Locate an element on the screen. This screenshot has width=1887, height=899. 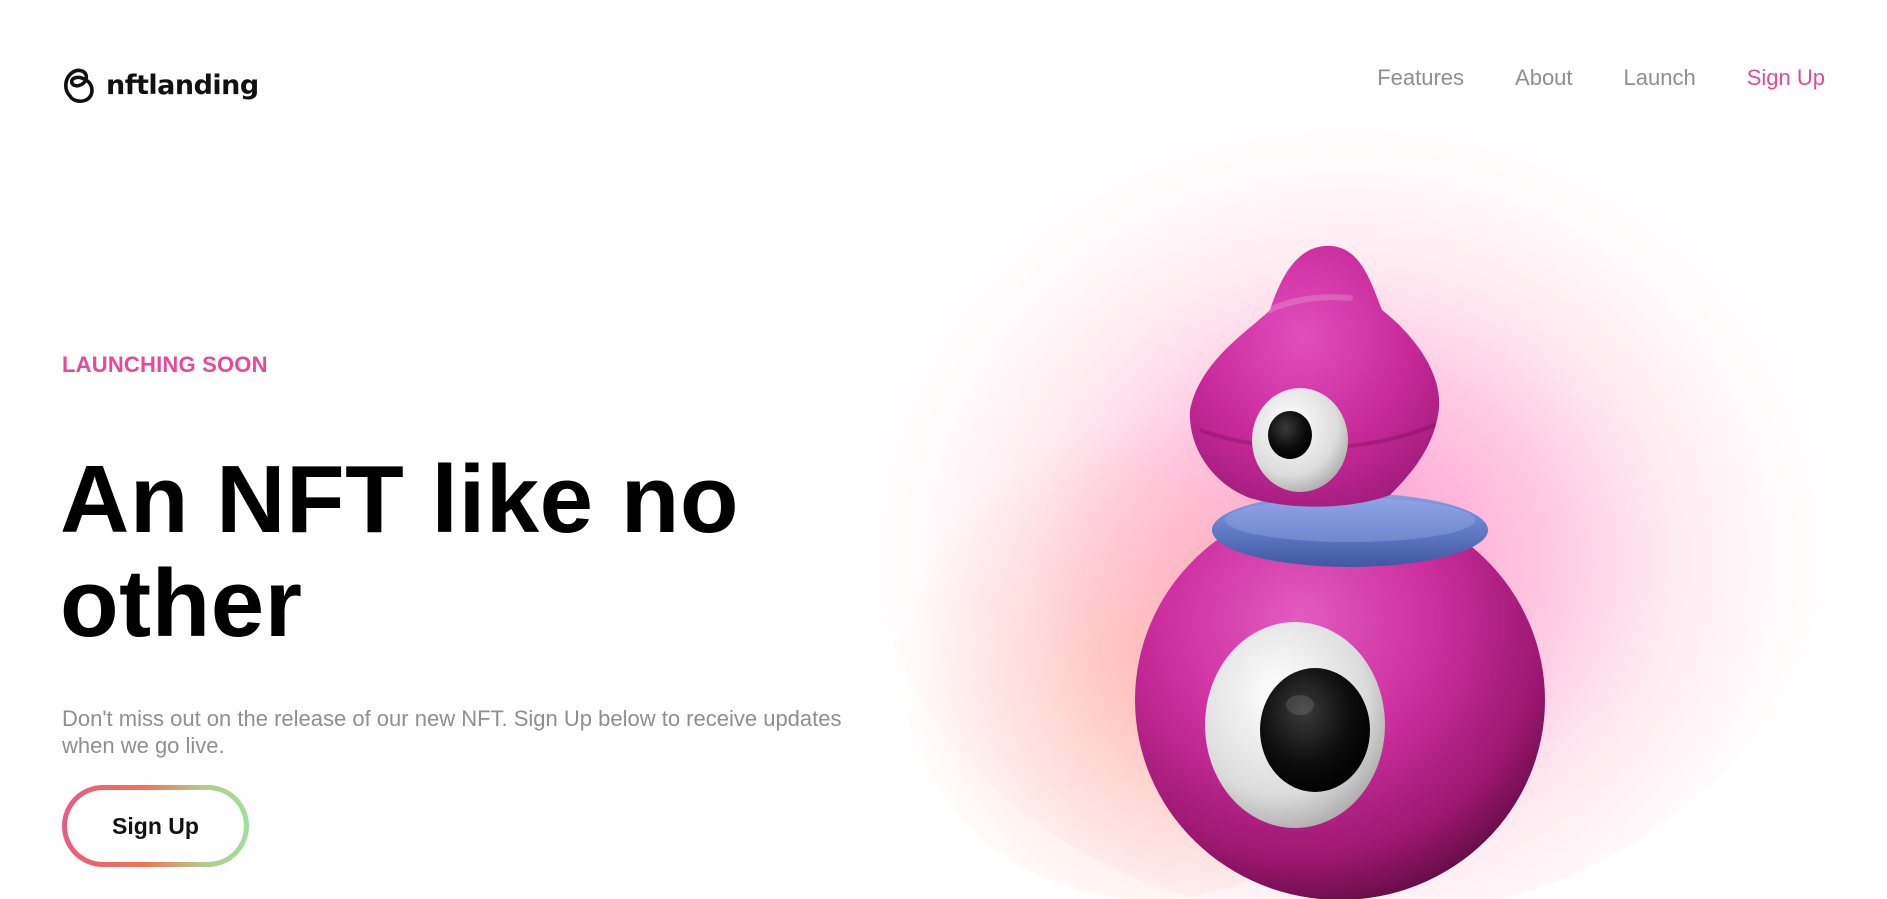
signup-button-label: Sign Up is located at coordinates (155, 826).